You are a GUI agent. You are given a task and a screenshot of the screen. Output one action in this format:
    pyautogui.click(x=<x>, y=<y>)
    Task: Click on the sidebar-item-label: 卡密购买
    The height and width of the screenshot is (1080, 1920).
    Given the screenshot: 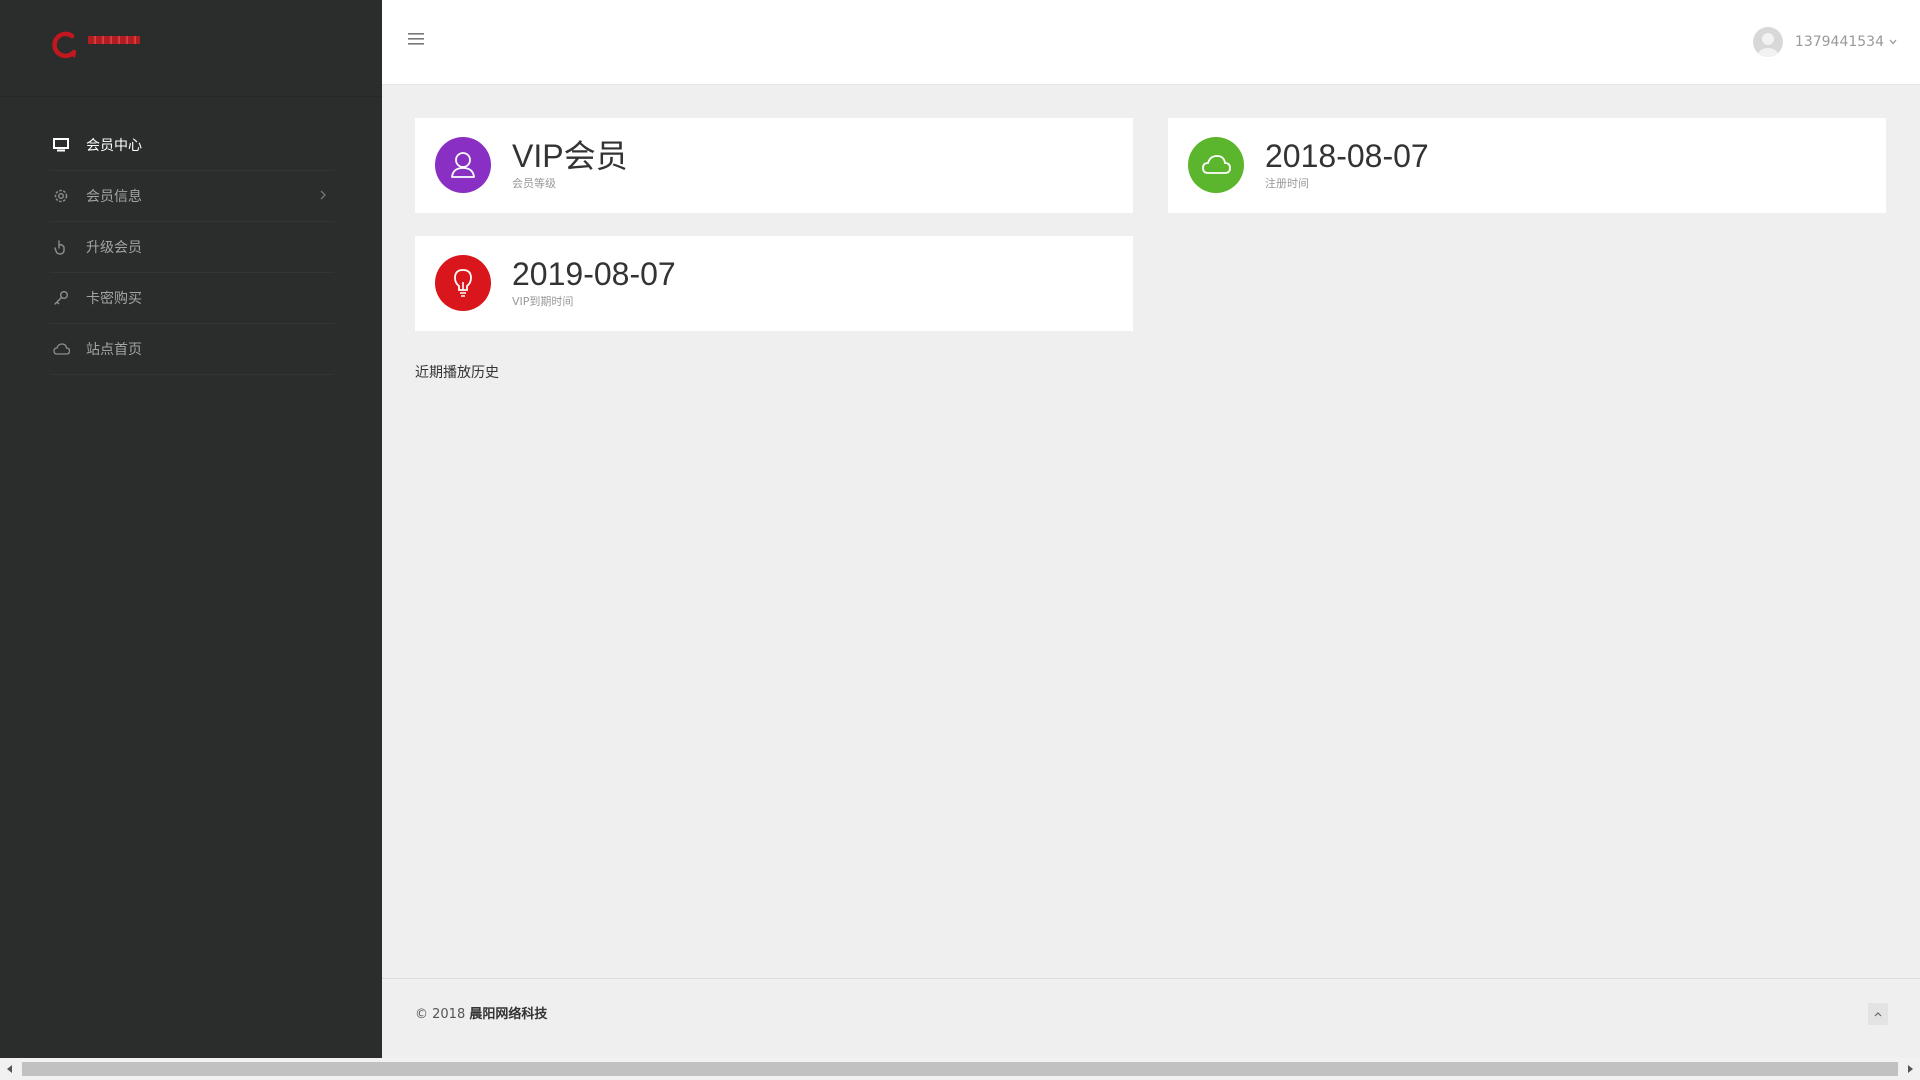 What is the action you would take?
    pyautogui.click(x=114, y=299)
    